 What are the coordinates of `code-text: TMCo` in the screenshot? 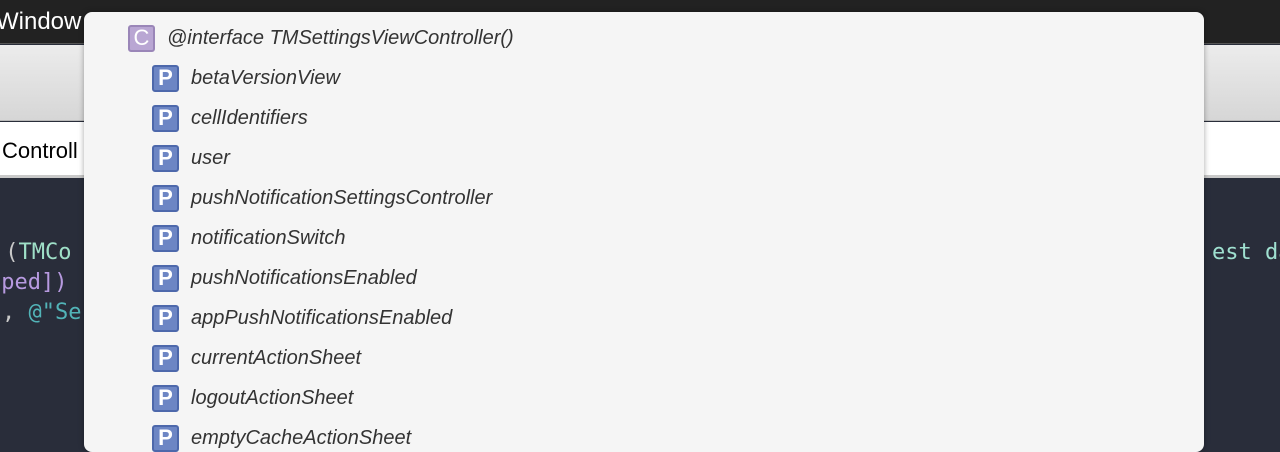 It's located at (45, 252).